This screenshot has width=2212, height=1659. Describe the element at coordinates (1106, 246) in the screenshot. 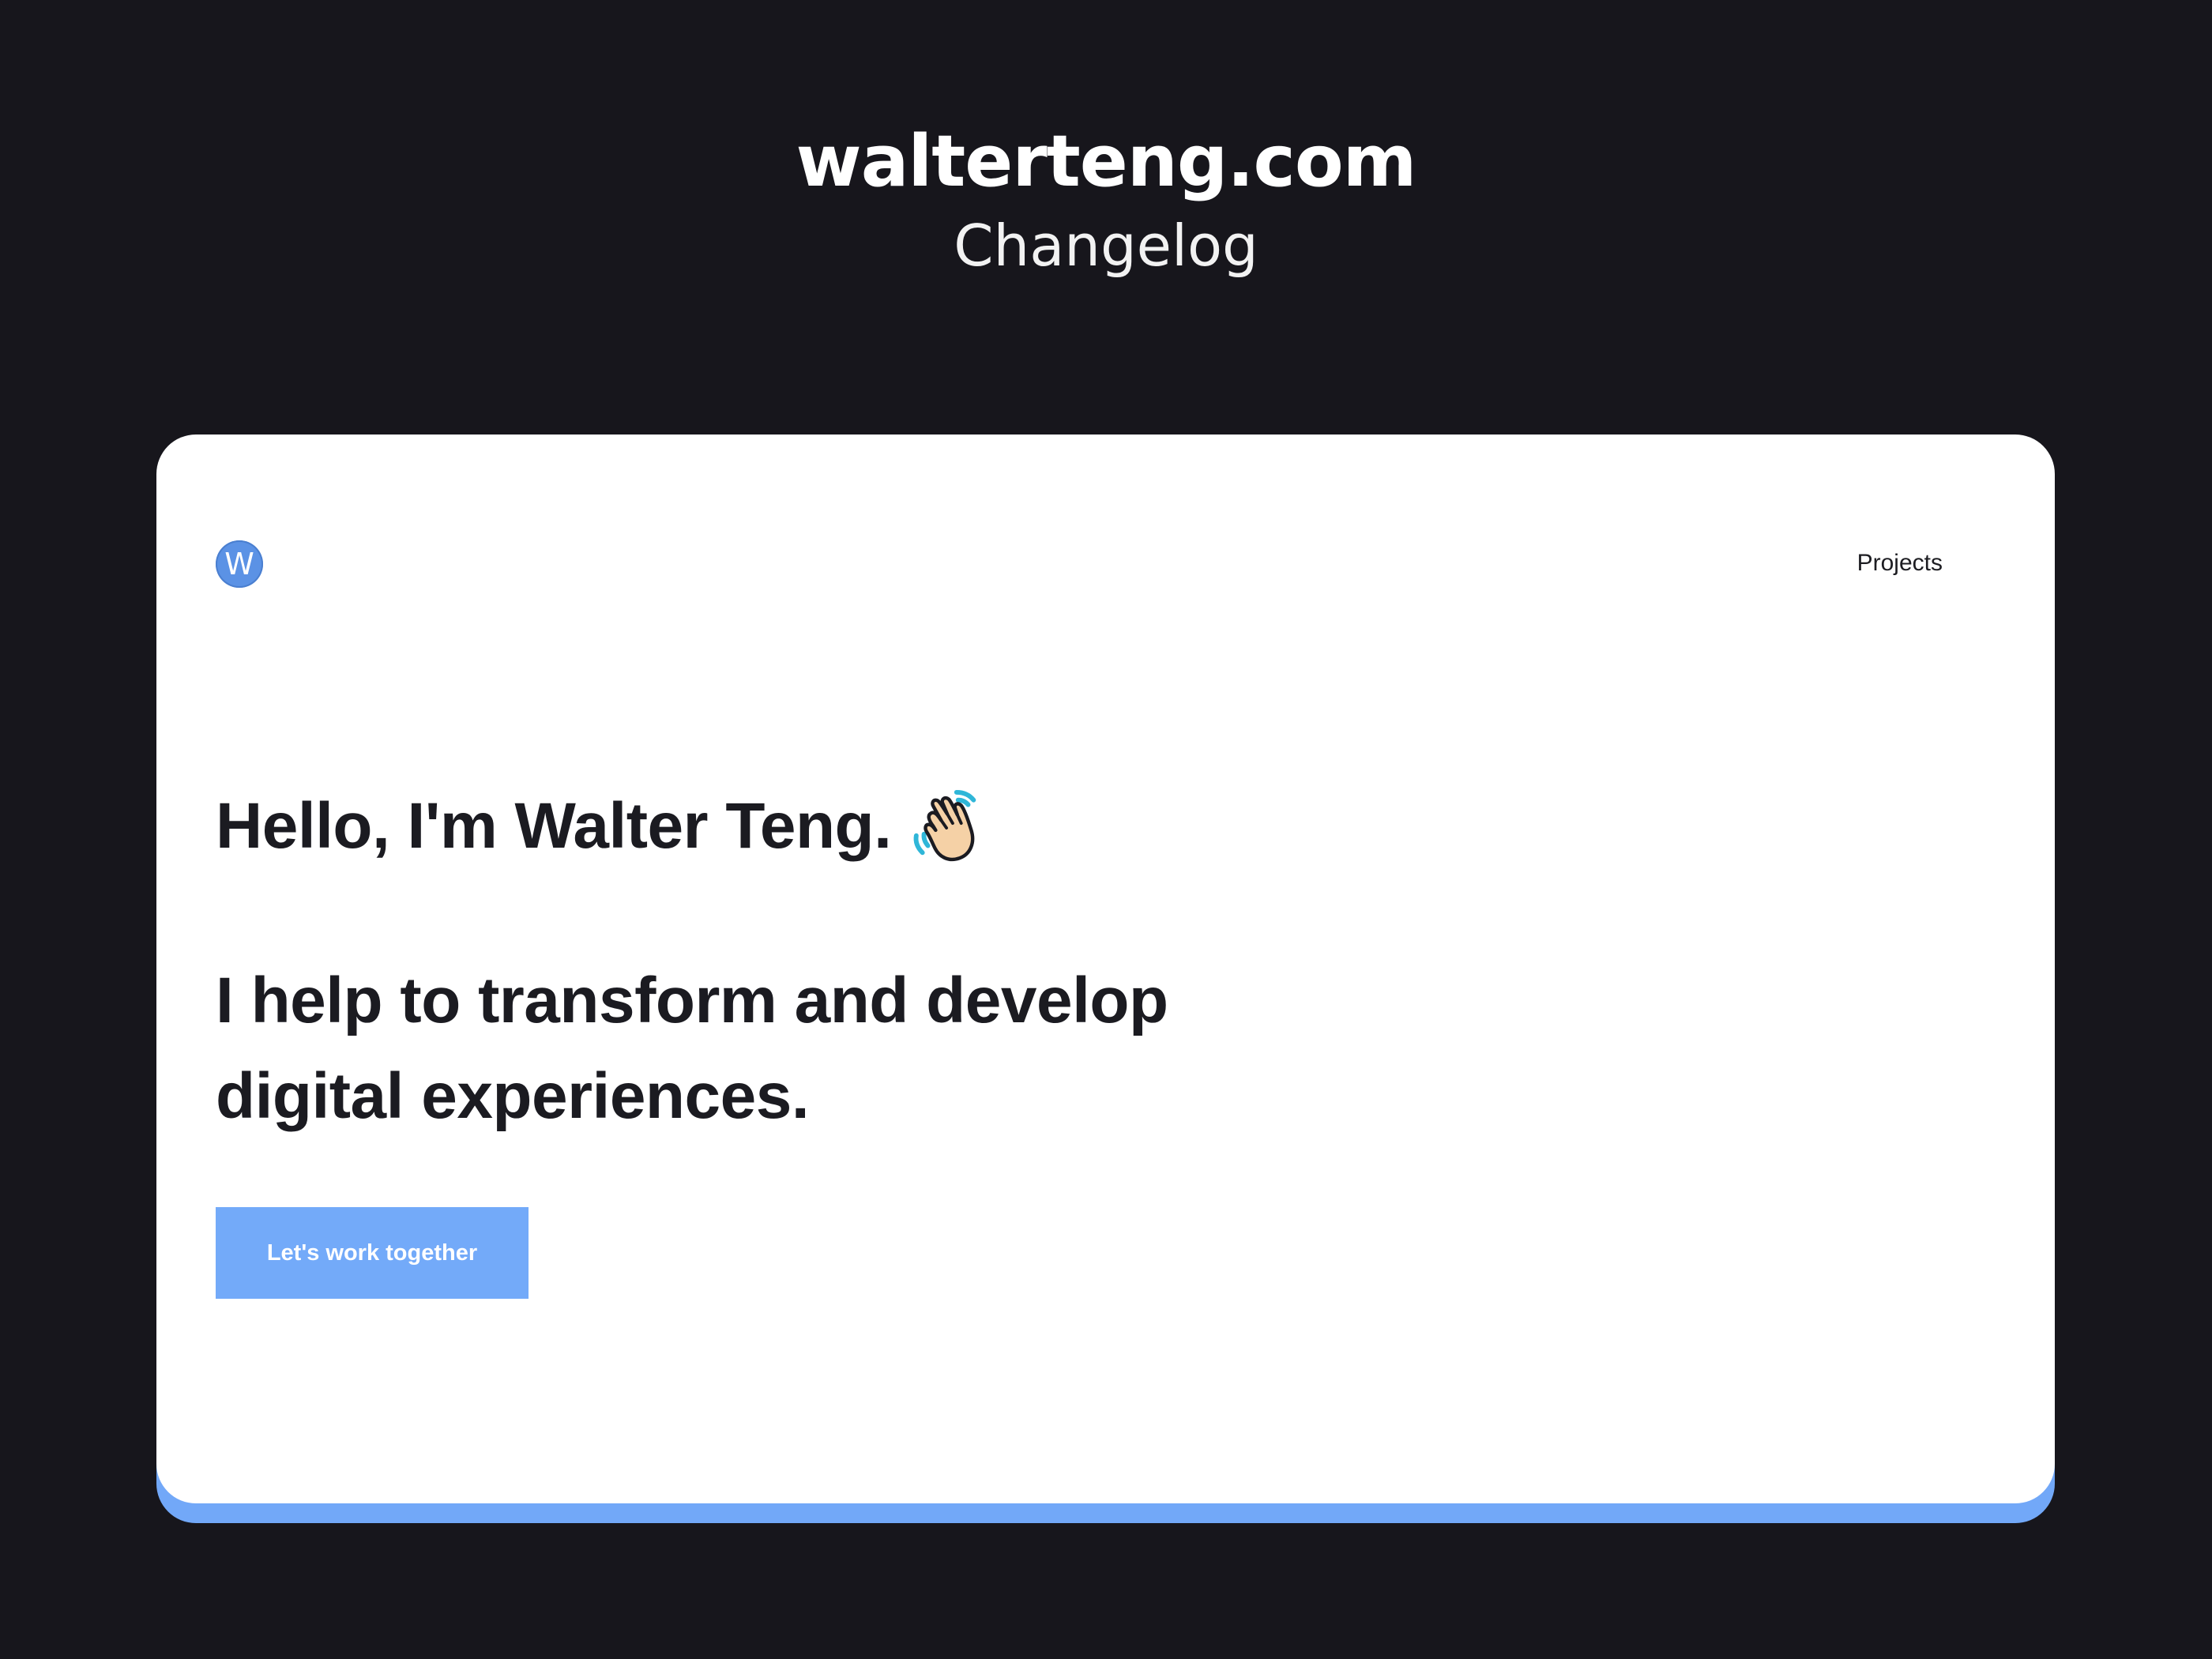

I see `page-subtitle: Changelog` at that location.